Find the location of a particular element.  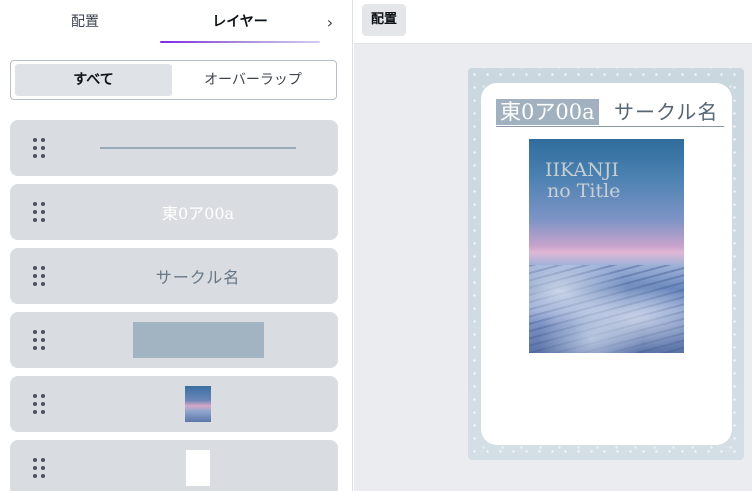

panel-tabs: 配置 レイヤー › is located at coordinates (176, 22).